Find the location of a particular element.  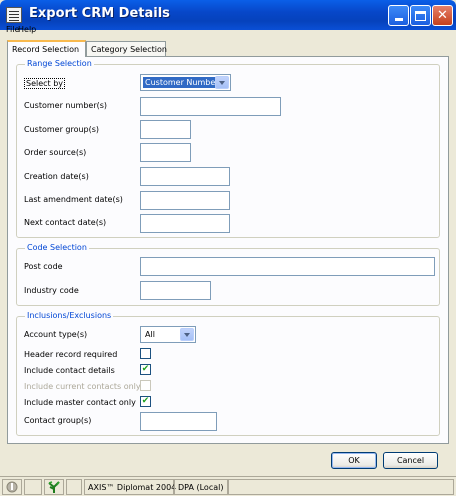

tab-category-selection: Category Selection is located at coordinates (126, 48).